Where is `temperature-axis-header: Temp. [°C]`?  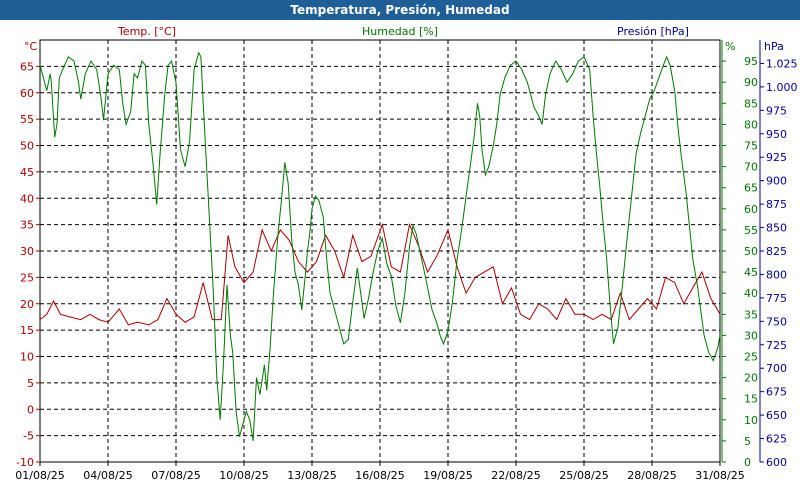 temperature-axis-header: Temp. [°C] is located at coordinates (146, 31).